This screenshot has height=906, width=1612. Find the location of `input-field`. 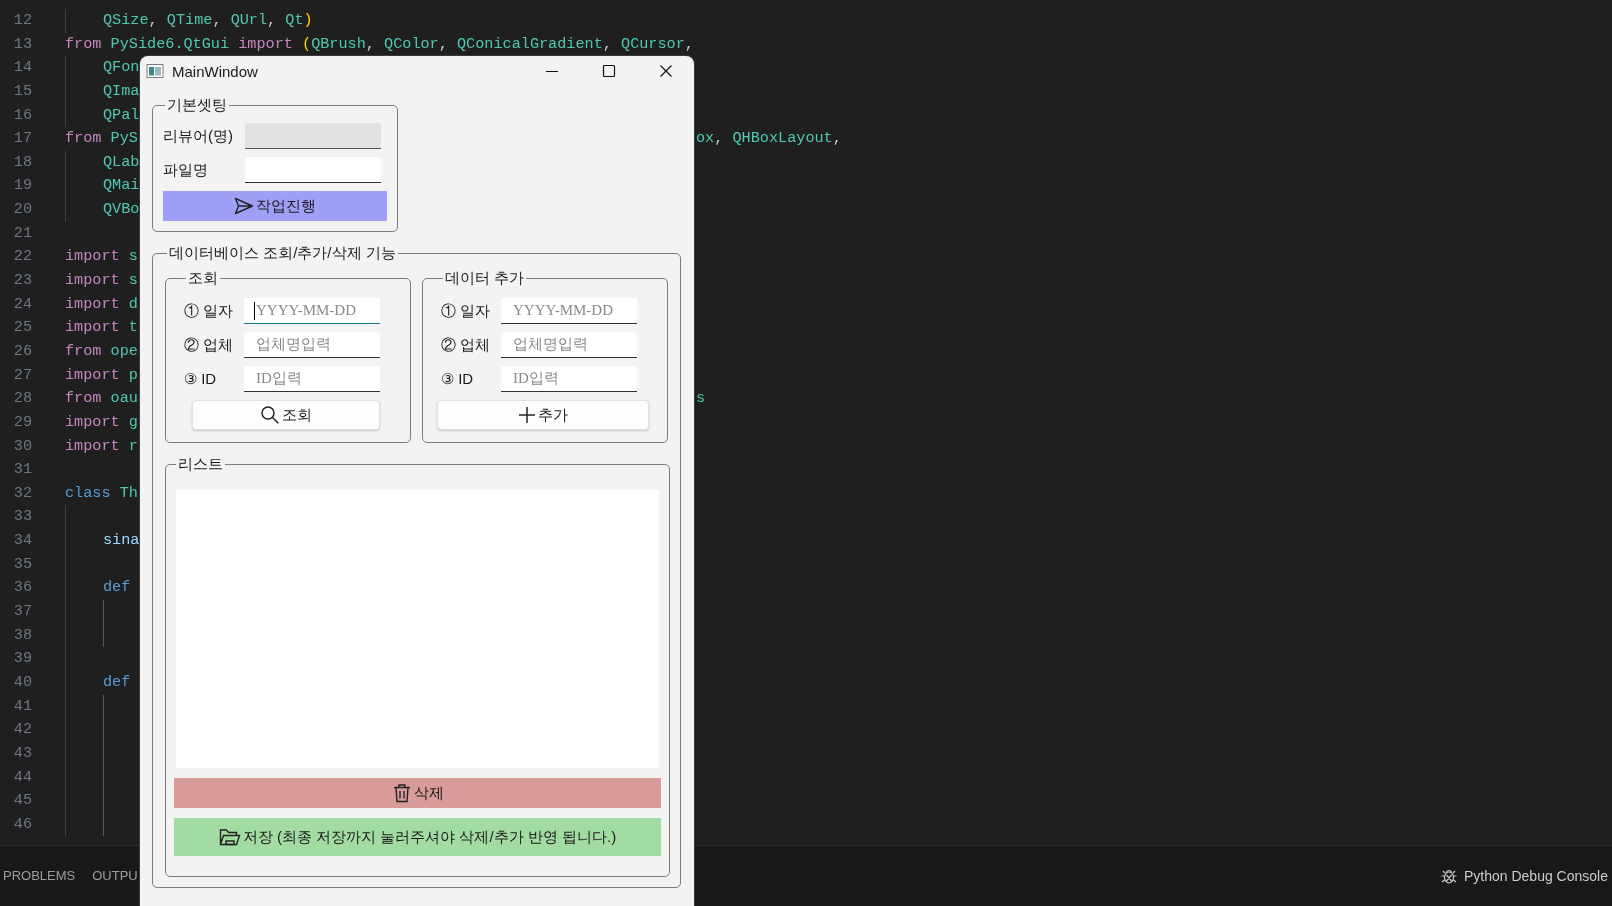

input-field is located at coordinates (313, 170).